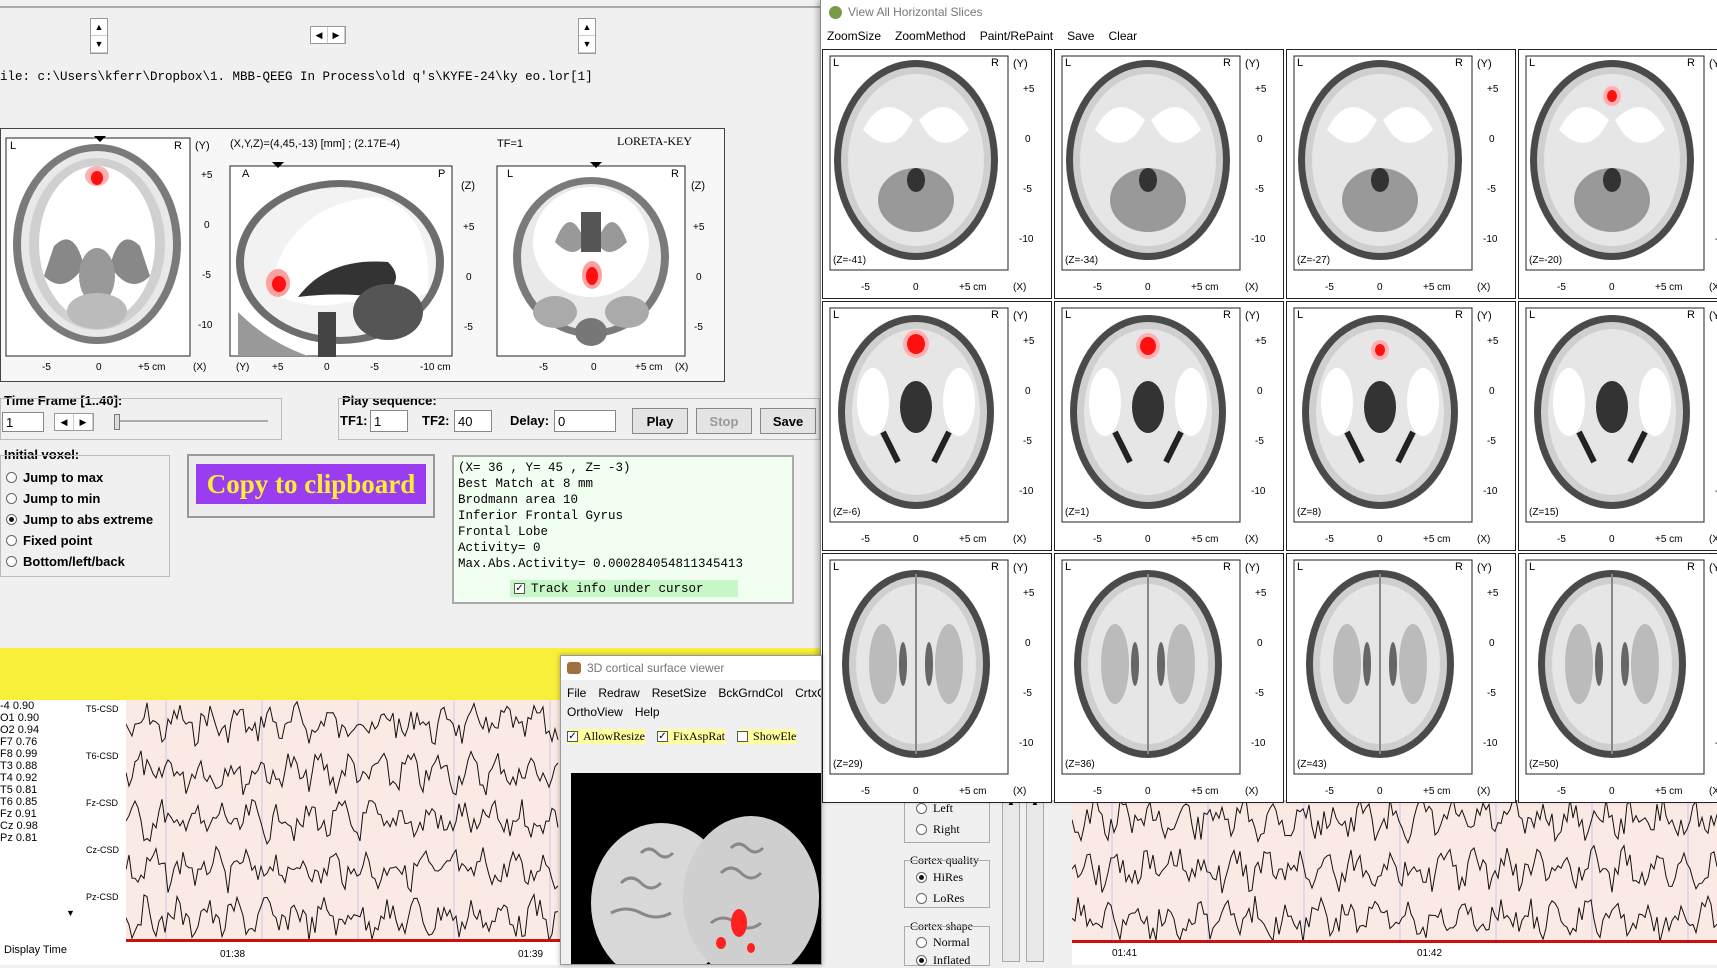  Describe the element at coordinates (576, 693) in the screenshot. I see `menu-file: File` at that location.